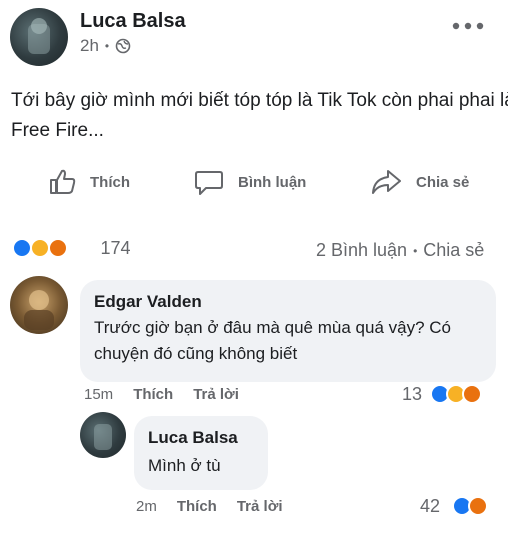 The height and width of the screenshot is (540, 508). I want to click on reply-footer: 2m Thích Trả lời, so click(209, 506).